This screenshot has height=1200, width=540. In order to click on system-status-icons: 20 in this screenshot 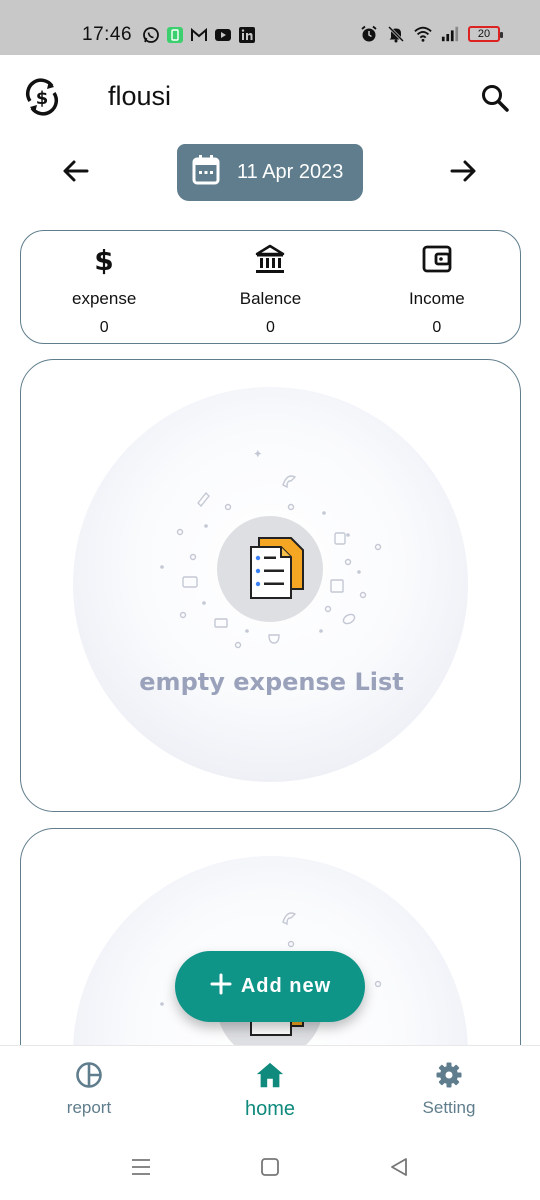, I will do `click(431, 34)`.